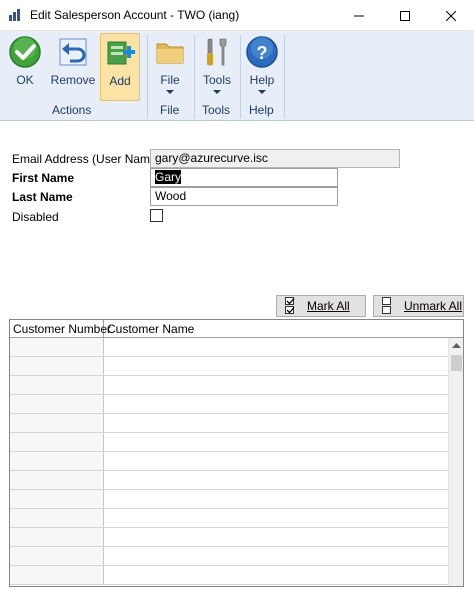 Image resolution: width=474 pixels, height=590 pixels. What do you see at coordinates (290, 306) in the screenshot?
I see `checked-boxes-icon` at bounding box center [290, 306].